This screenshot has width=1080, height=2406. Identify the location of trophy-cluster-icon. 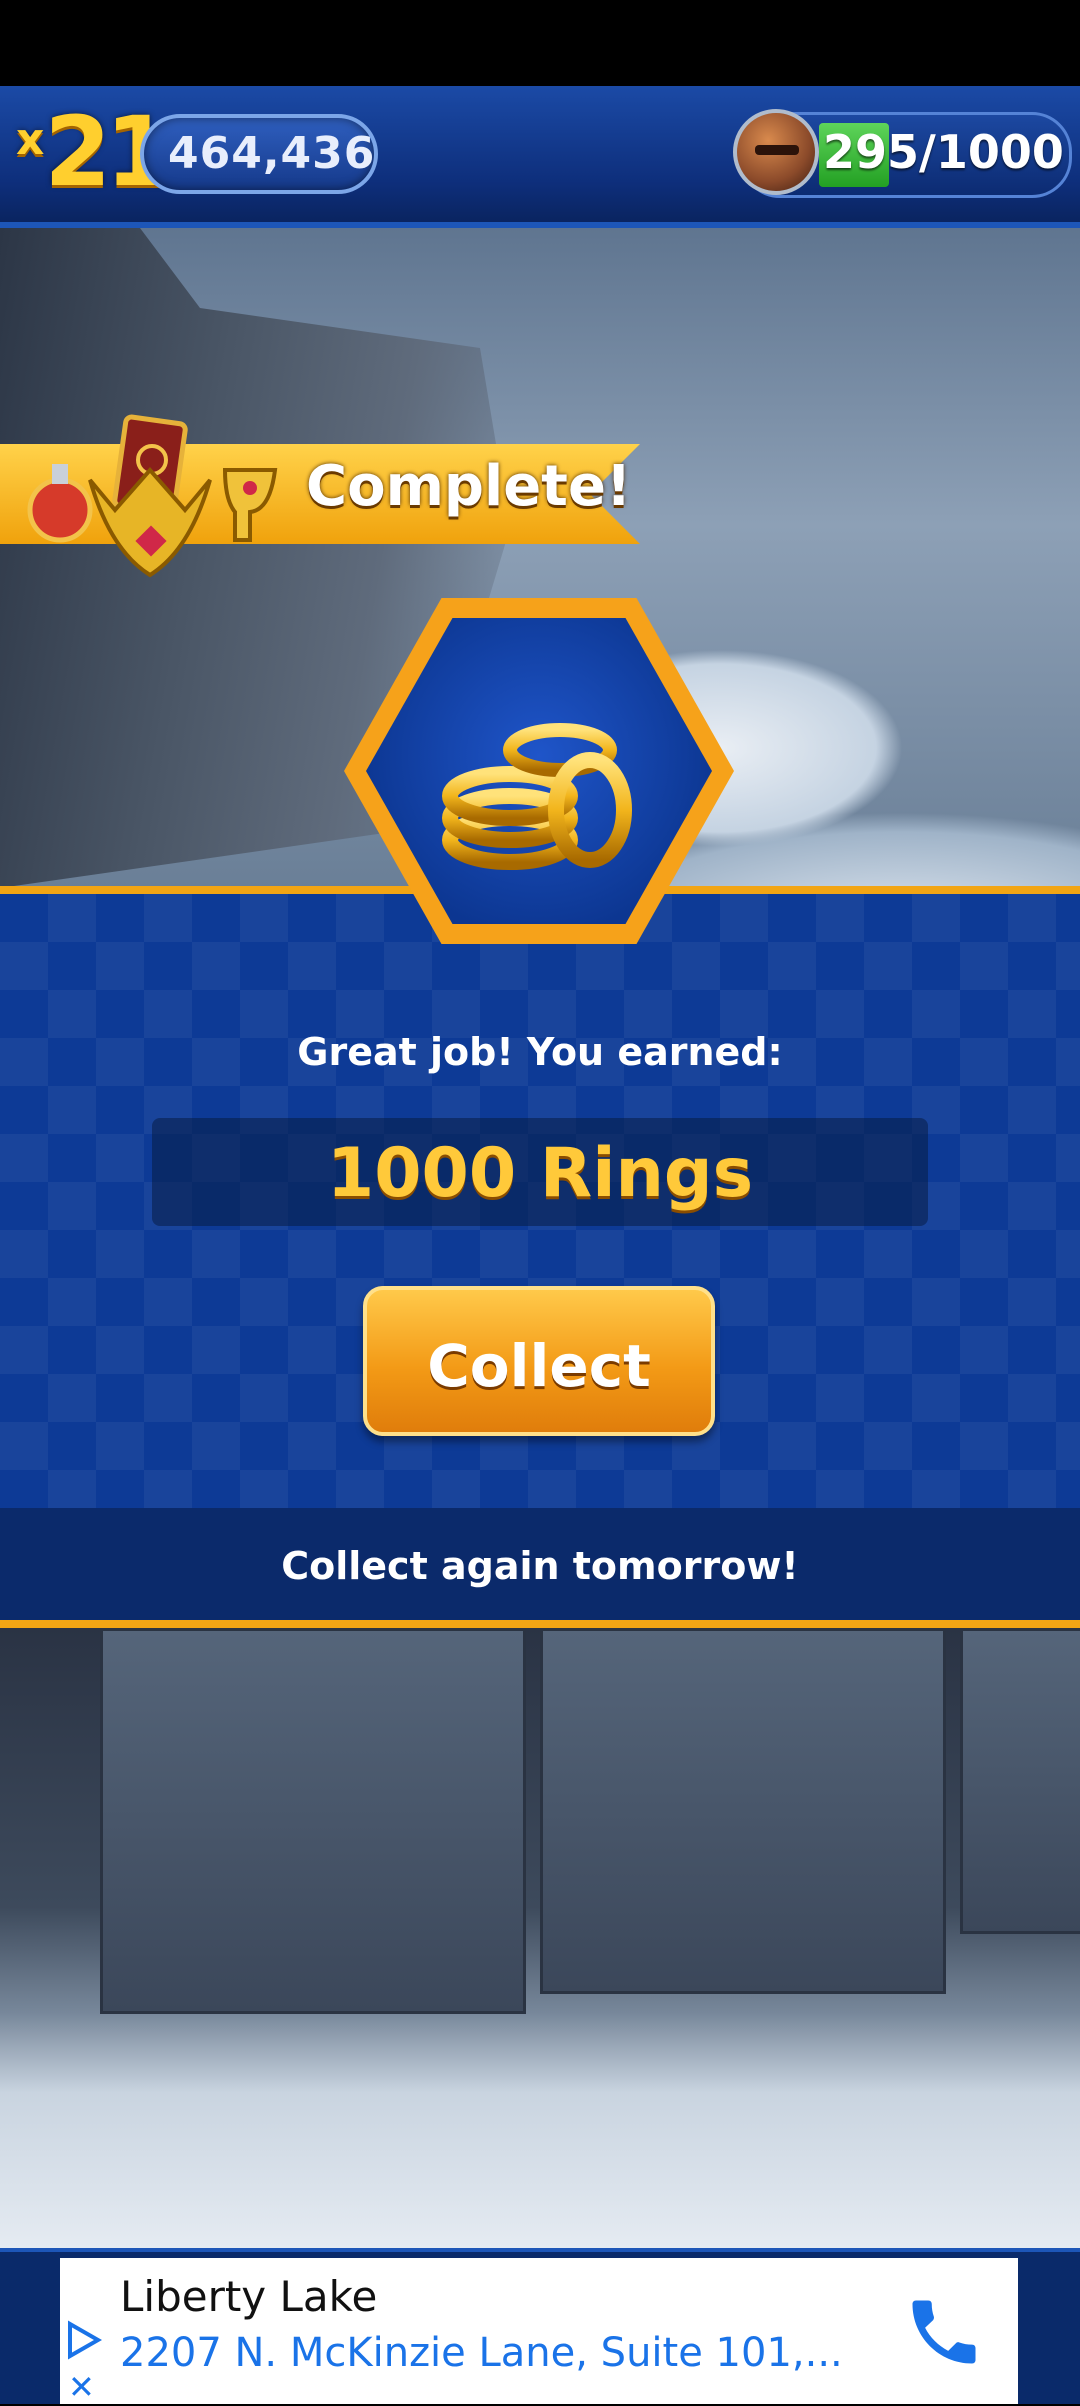
(152, 496).